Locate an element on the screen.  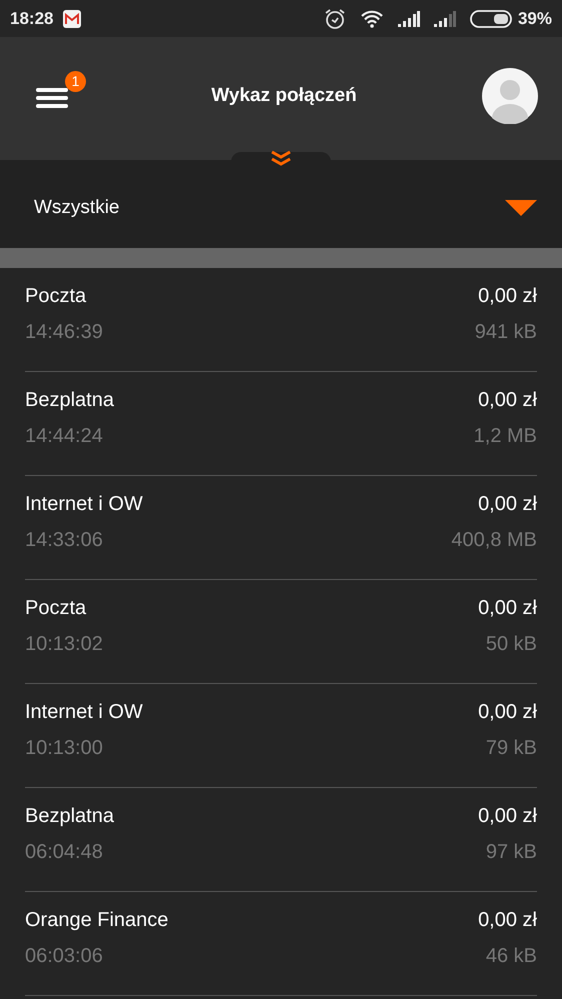
service-name: Orange Finance is located at coordinates (97, 920).